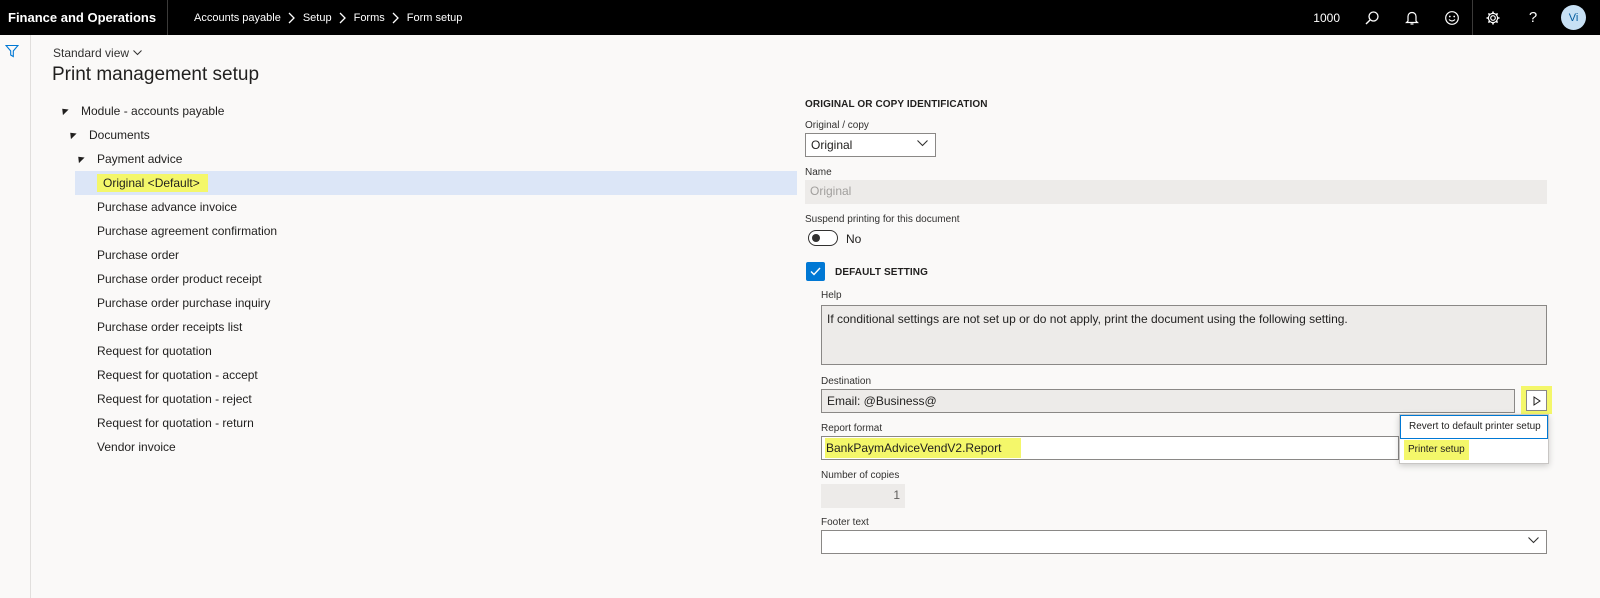  Describe the element at coordinates (427, 423) in the screenshot. I see `tree-node-item: Request for quotation - return` at that location.